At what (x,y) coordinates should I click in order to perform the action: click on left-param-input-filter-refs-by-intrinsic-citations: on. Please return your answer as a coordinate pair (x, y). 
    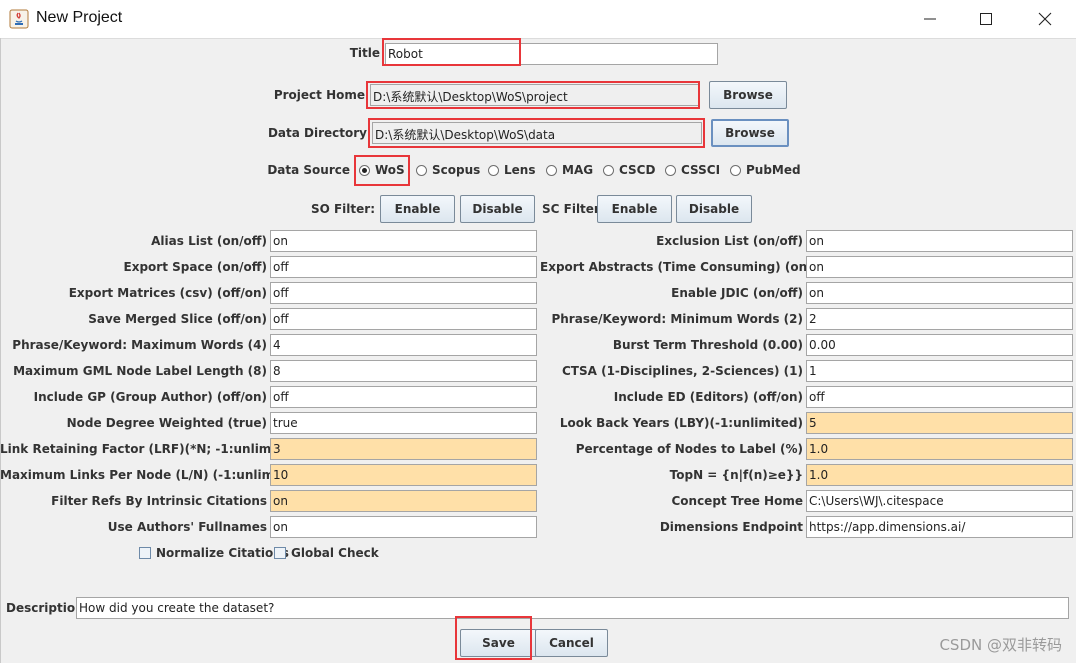
    Looking at the image, I should click on (403, 501).